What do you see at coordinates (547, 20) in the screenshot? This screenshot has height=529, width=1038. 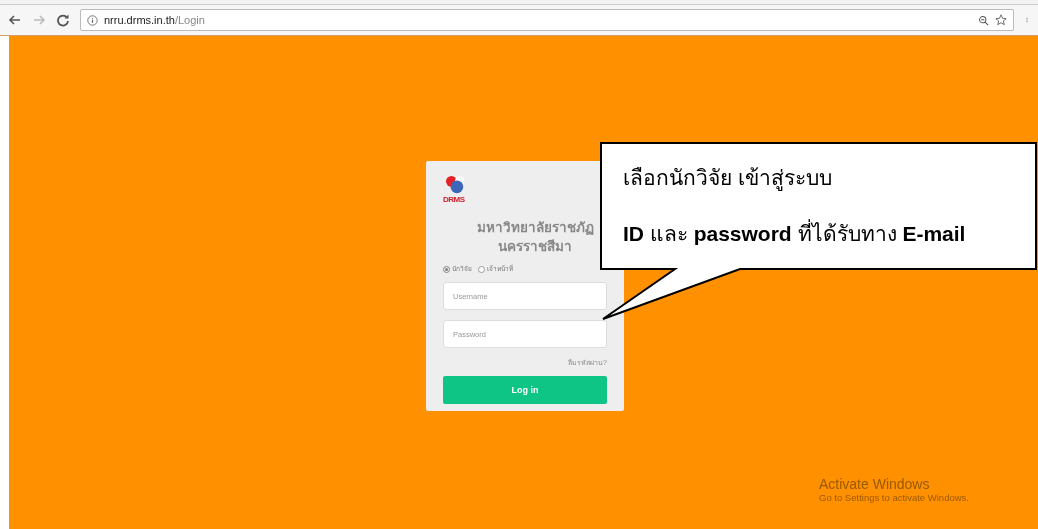 I see `address-bar: nrru.drms.in.th/Login` at bounding box center [547, 20].